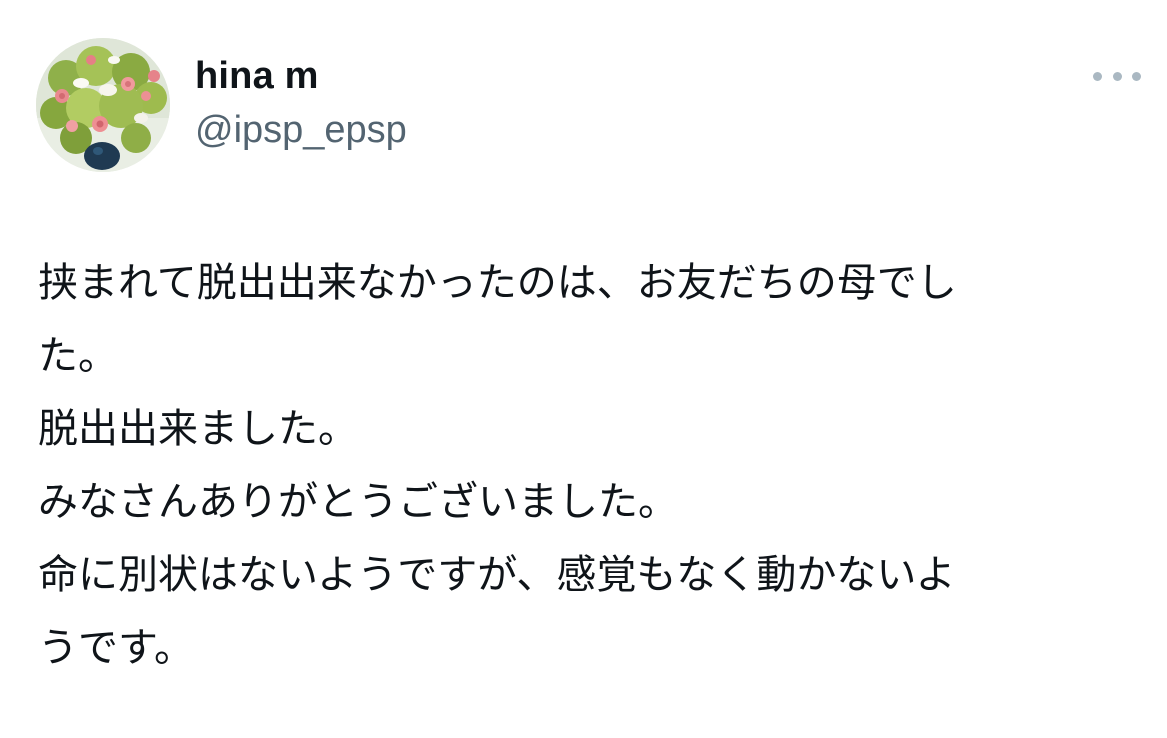 This screenshot has height=738, width=1167. I want to click on user-avatar, so click(103, 105).